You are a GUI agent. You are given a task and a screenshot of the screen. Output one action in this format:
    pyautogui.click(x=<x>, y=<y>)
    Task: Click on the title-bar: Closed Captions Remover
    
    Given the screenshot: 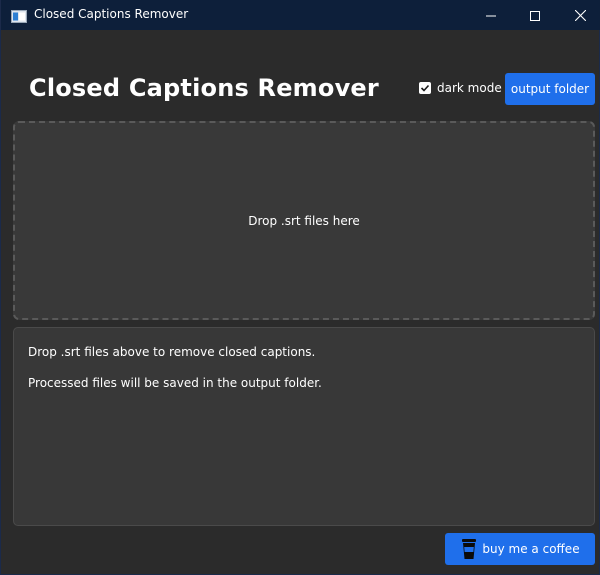 What is the action you would take?
    pyautogui.click(x=300, y=15)
    